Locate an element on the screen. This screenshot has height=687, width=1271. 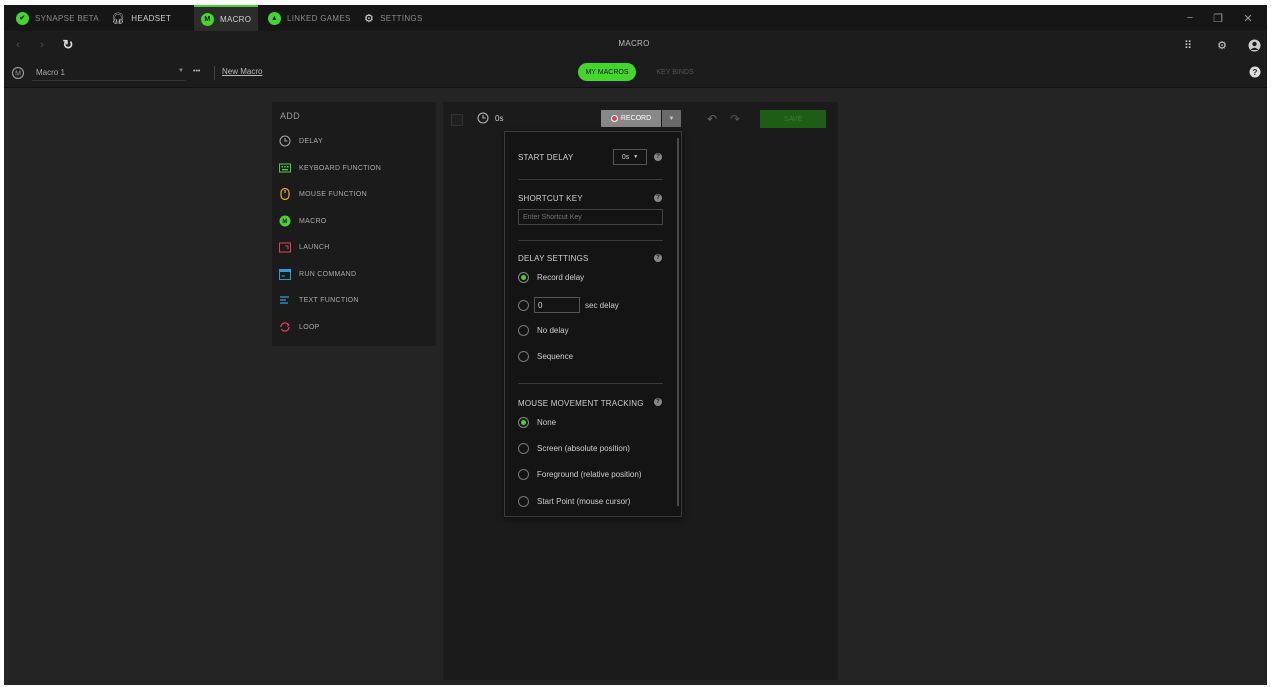
delay-settings-label: DELAY SETTINGS is located at coordinates (553, 258).